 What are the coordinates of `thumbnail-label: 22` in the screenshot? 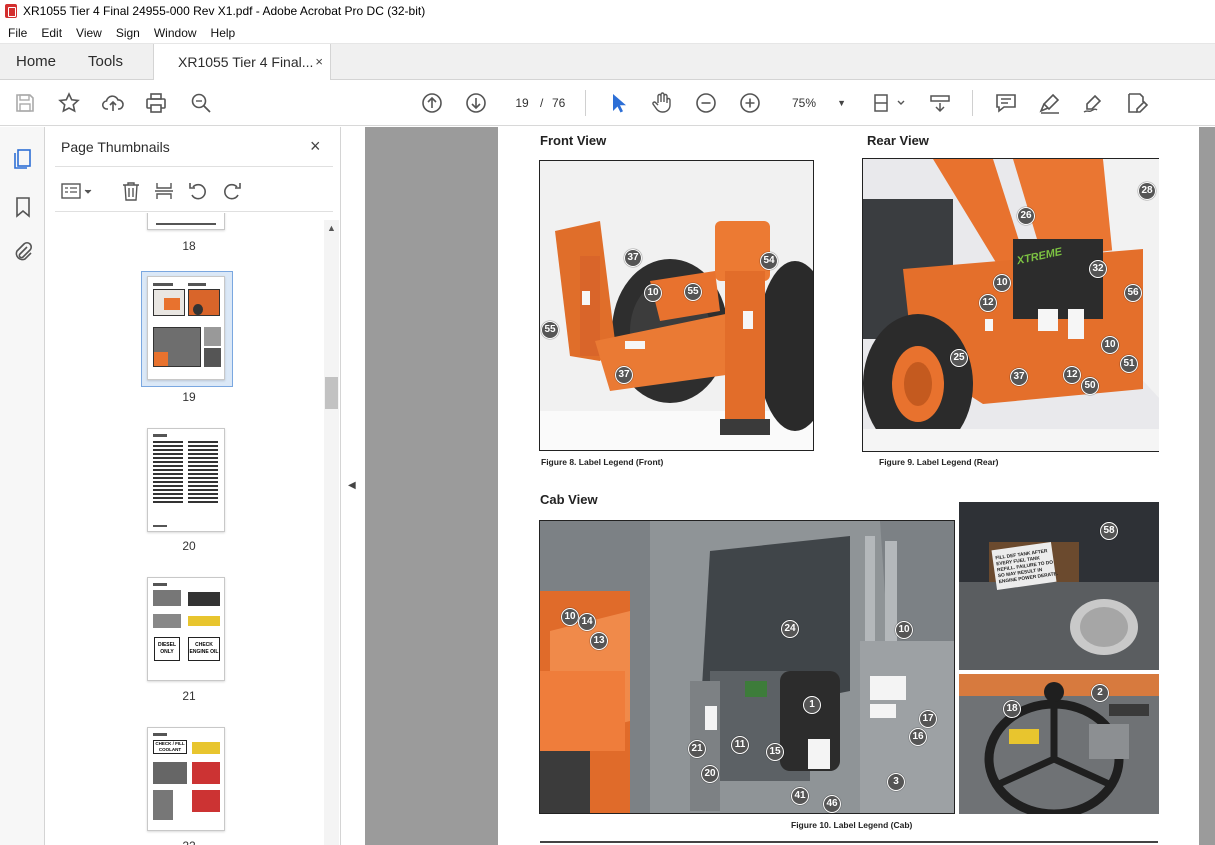 It's located at (189, 842).